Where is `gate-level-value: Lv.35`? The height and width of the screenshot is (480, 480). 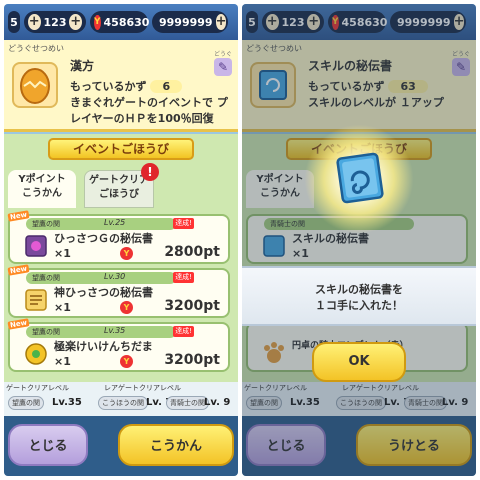 gate-level-value: Lv.35 is located at coordinates (67, 402).